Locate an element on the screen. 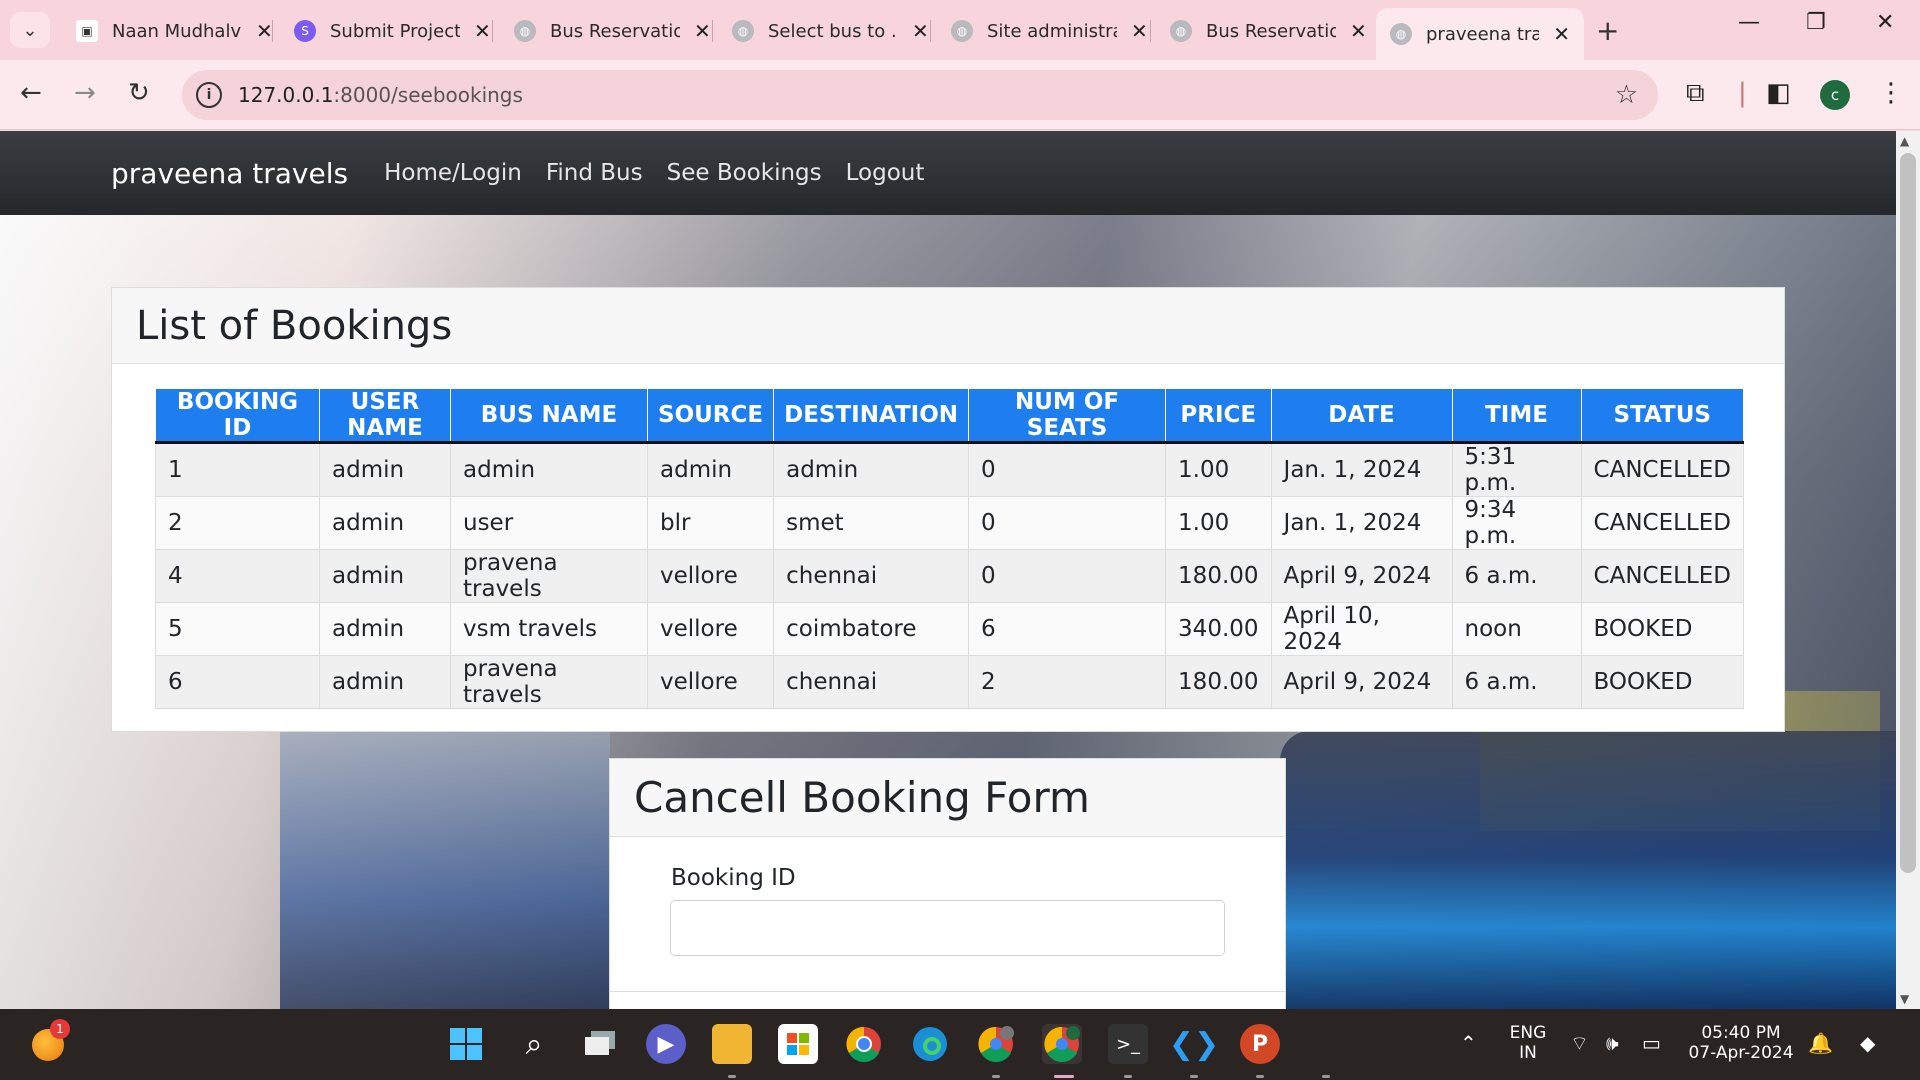 The width and height of the screenshot is (1920, 1080). bookings-title: List of Bookings is located at coordinates (294, 325).